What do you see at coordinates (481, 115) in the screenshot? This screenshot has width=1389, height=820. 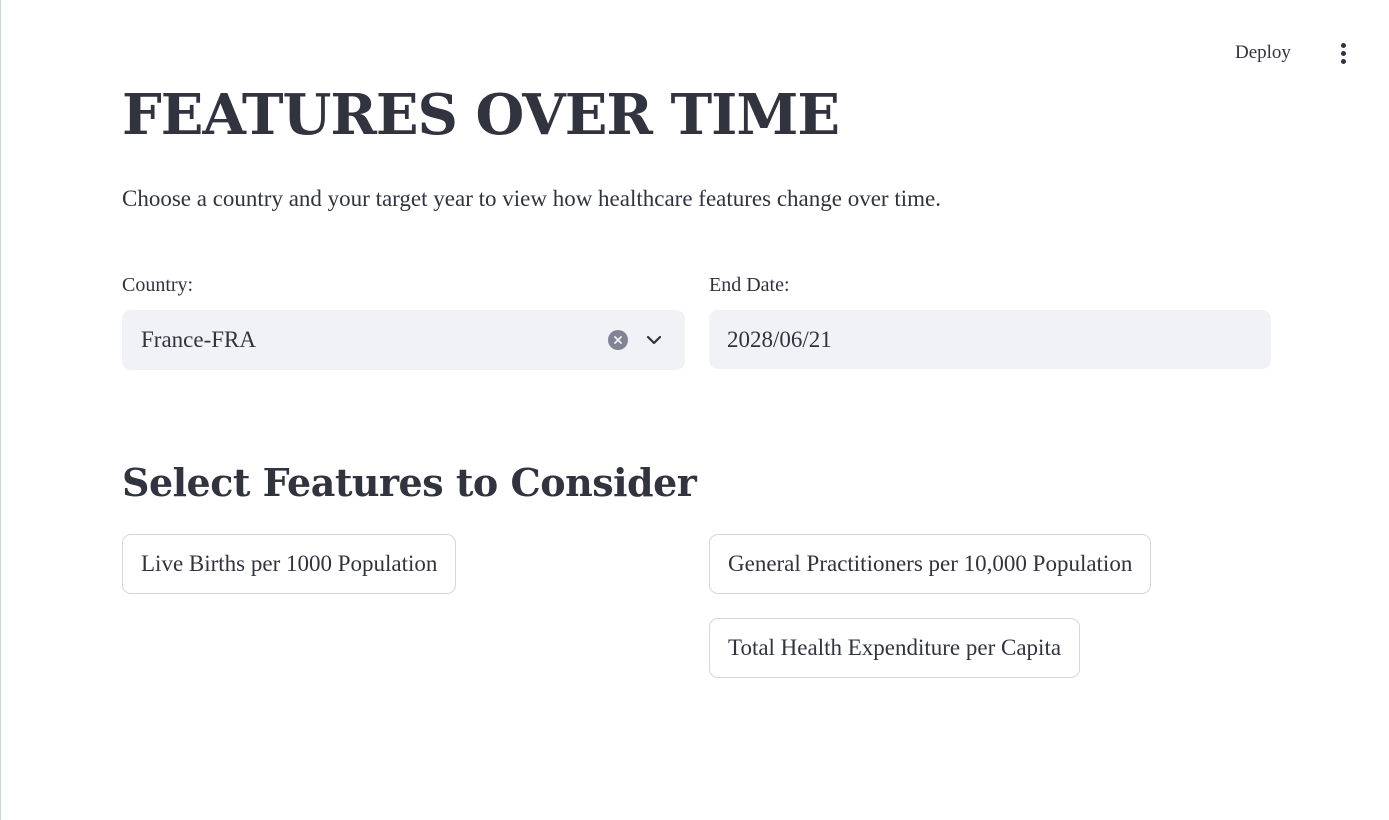 I see `page-title: FEATURES OVER TIME` at bounding box center [481, 115].